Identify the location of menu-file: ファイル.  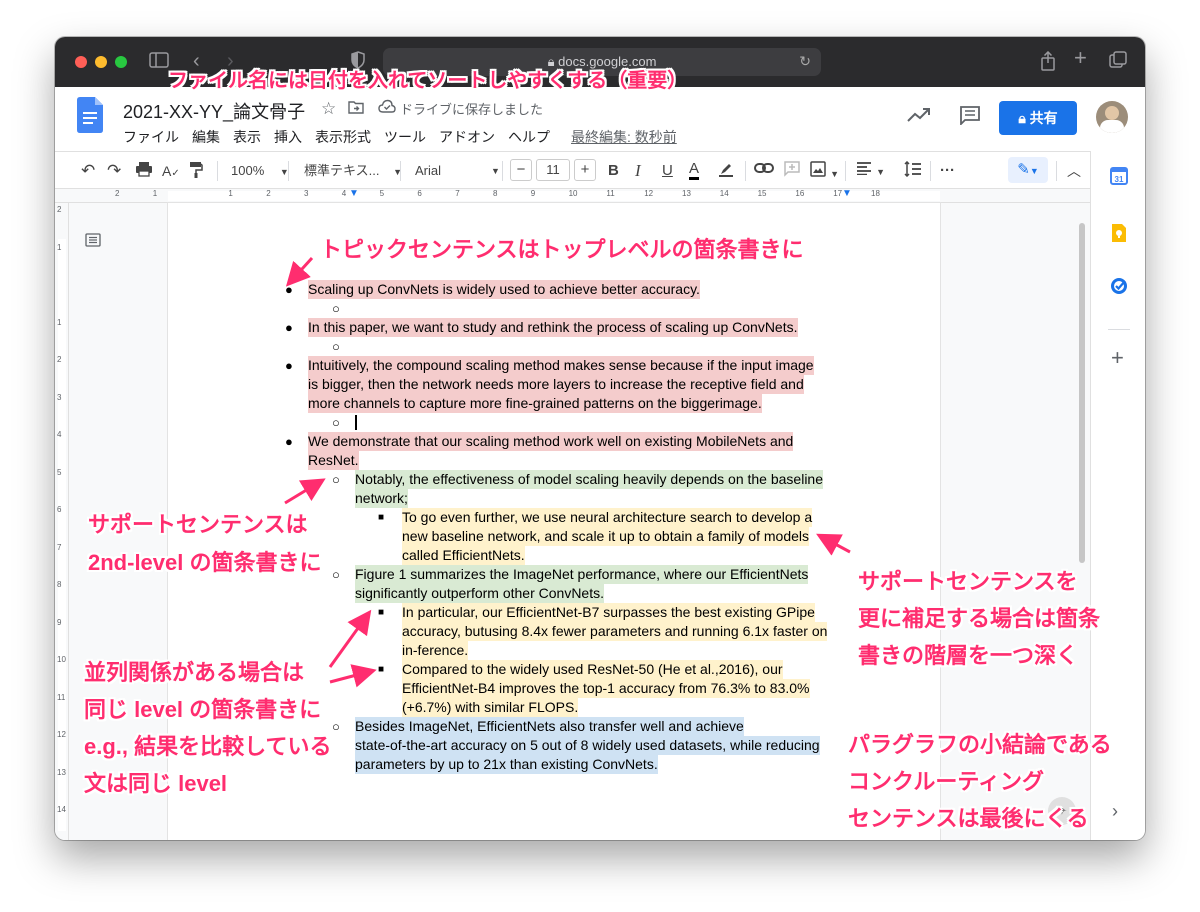
(151, 137).